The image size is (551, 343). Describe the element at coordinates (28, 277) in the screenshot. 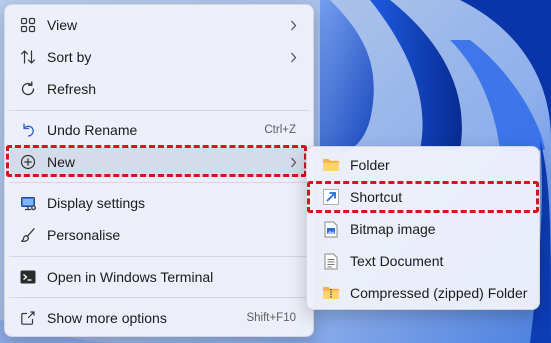

I see `terminal-icon` at that location.